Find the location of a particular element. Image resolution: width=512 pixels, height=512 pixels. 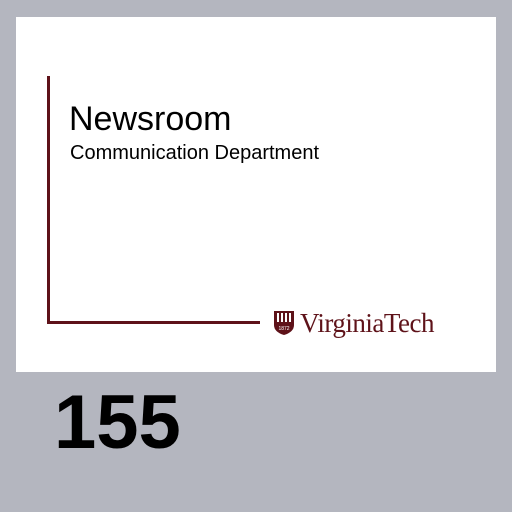

page-subtitle: Communication Department is located at coordinates (194, 153).